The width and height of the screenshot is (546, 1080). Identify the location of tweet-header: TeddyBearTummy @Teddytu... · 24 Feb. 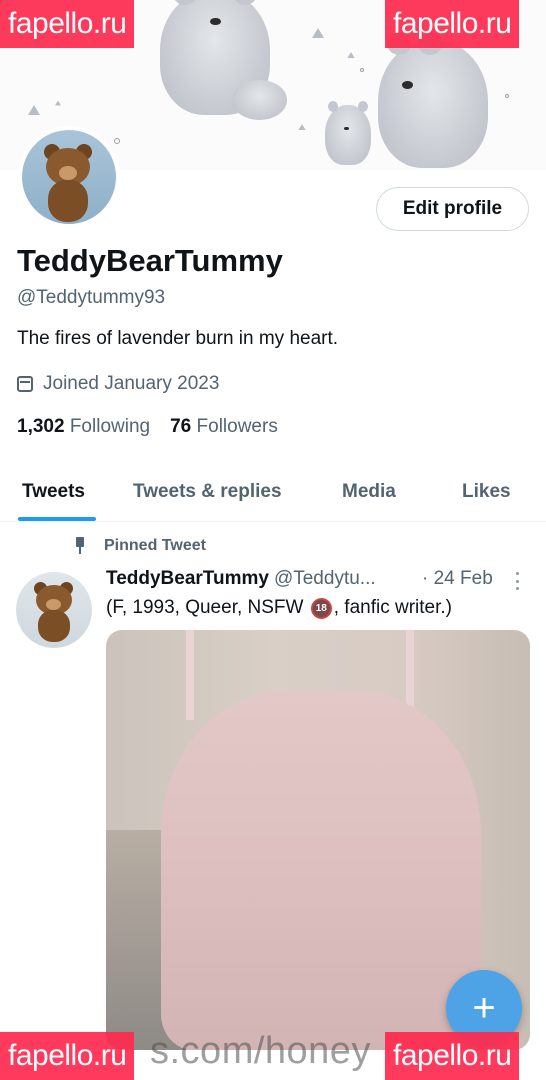
(316, 579).